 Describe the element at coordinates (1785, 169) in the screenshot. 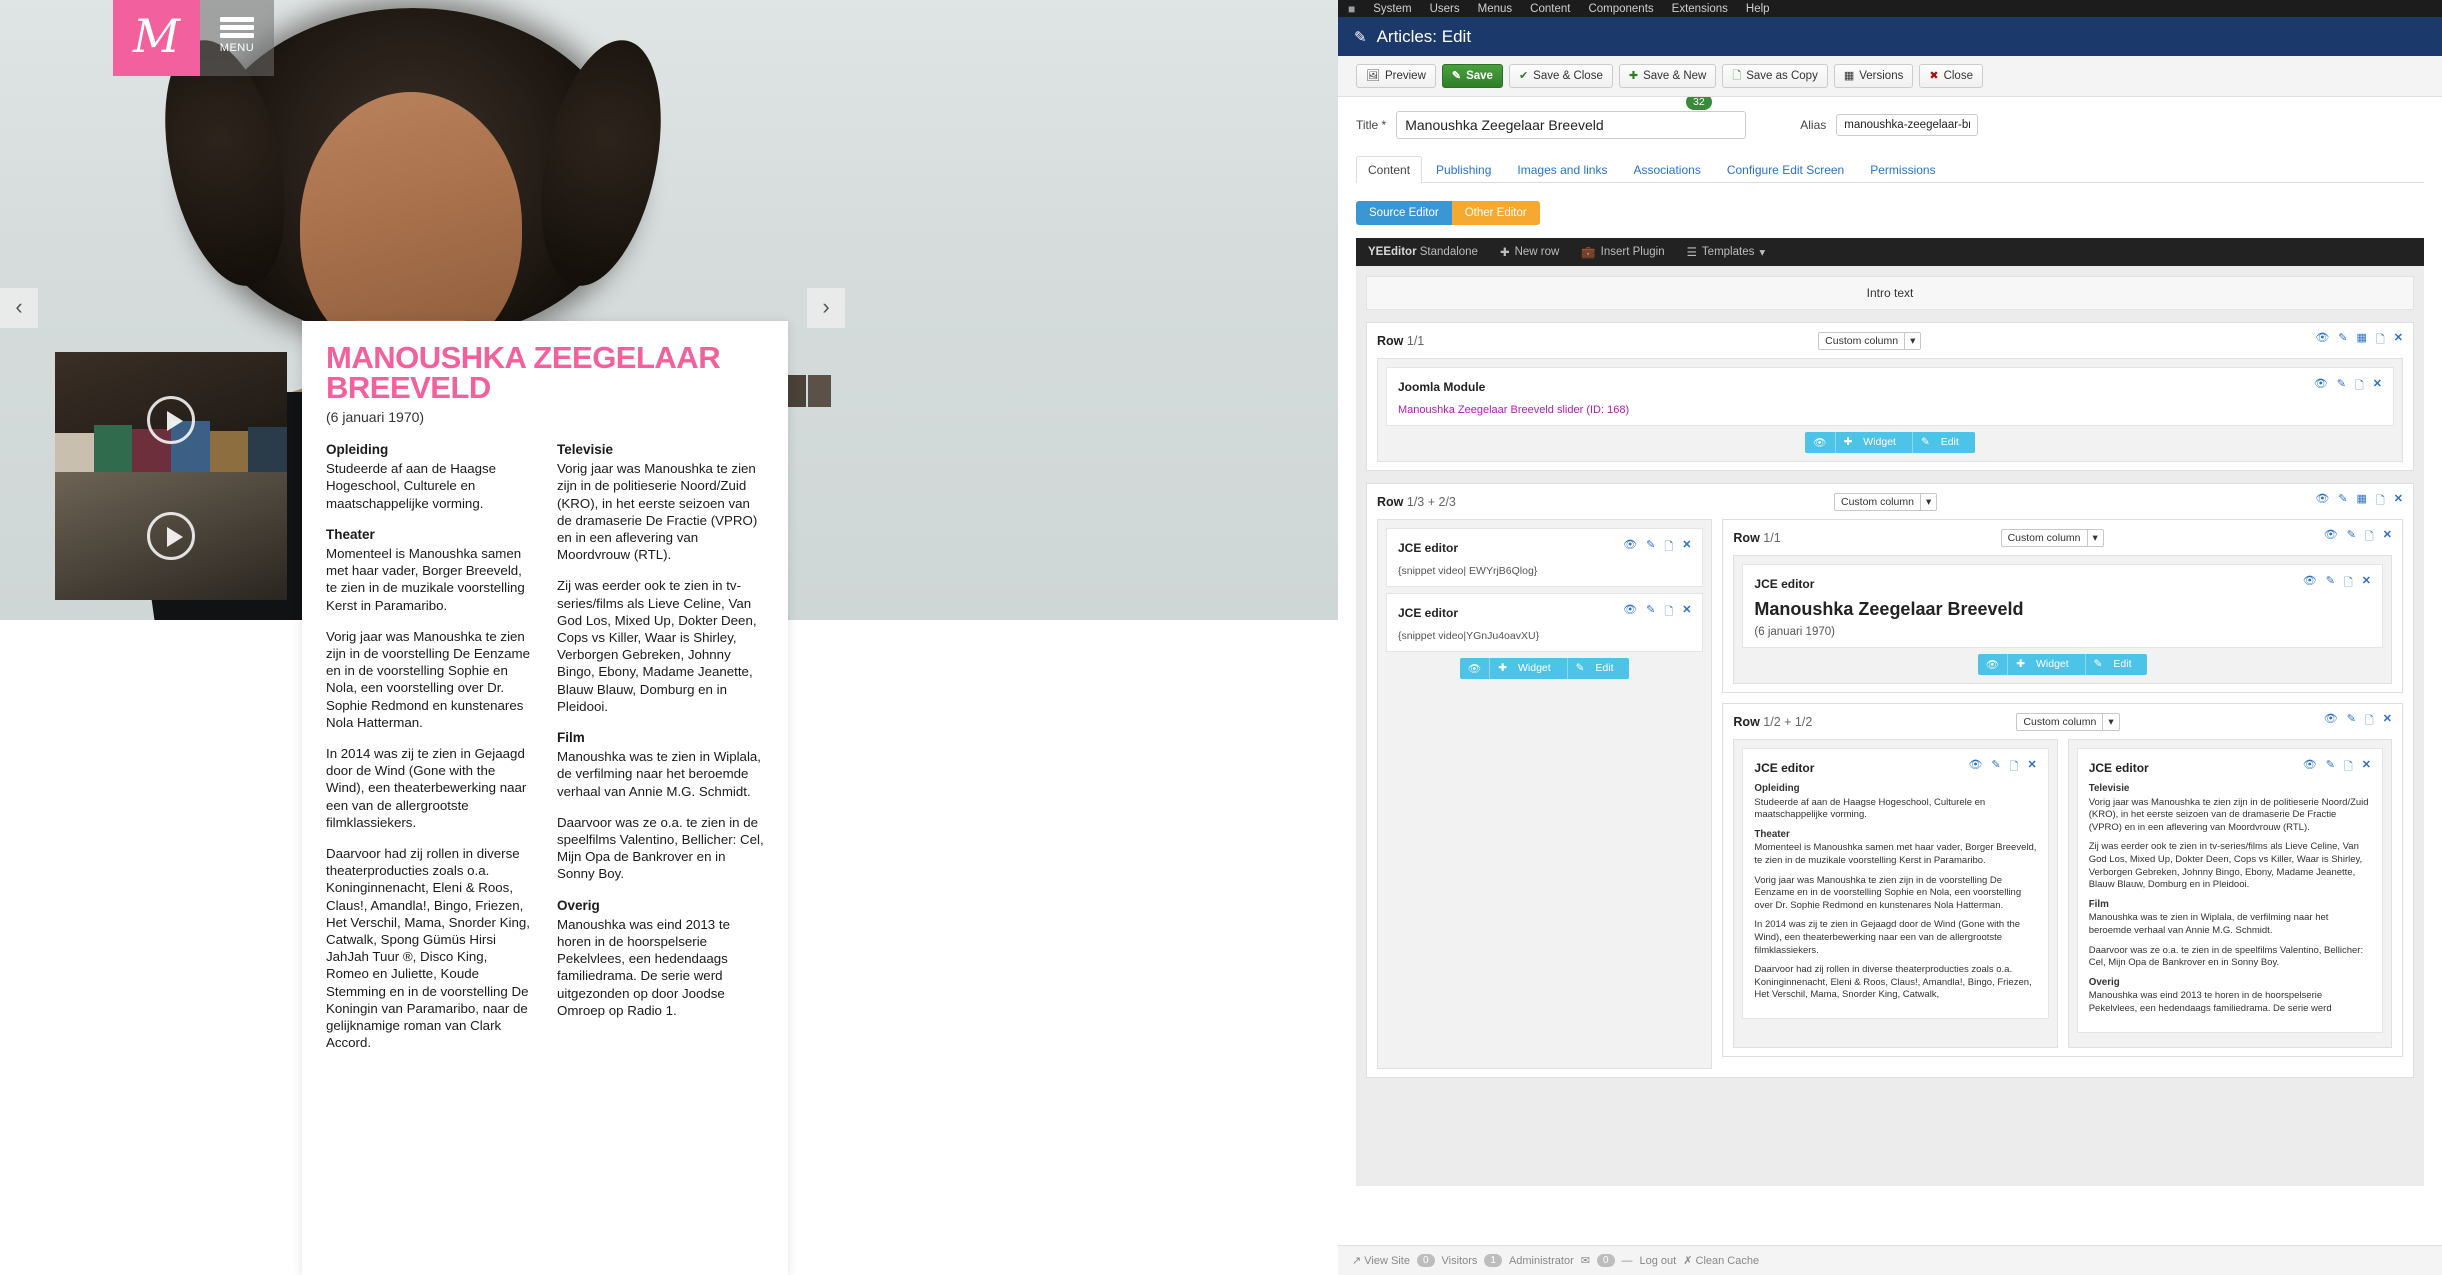

I see `tab-configure-edit-screen: Configure Edit Screen` at that location.